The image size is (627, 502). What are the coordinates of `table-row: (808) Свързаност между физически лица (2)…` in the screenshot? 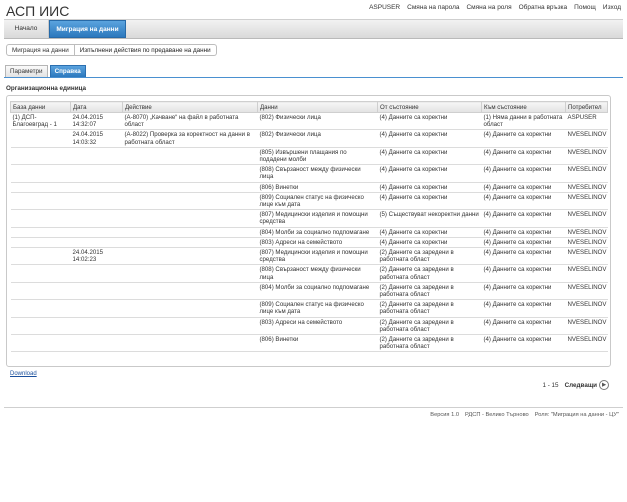 It's located at (309, 273).